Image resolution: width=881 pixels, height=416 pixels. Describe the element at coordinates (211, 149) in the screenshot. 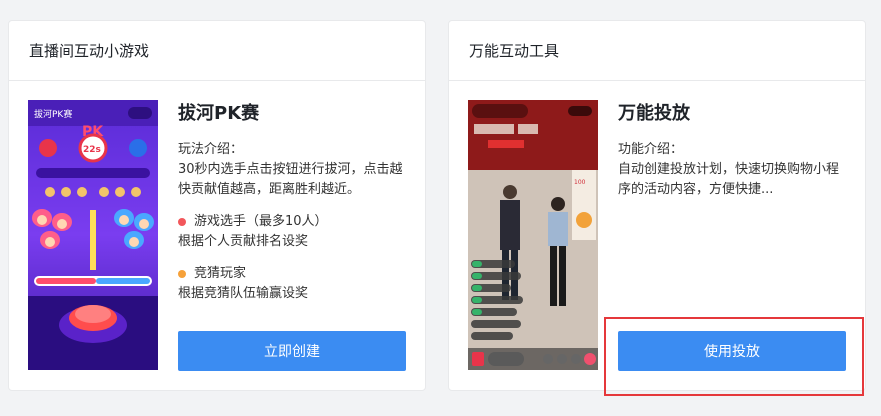

I see `game-intro-label: 玩法介绍：` at that location.